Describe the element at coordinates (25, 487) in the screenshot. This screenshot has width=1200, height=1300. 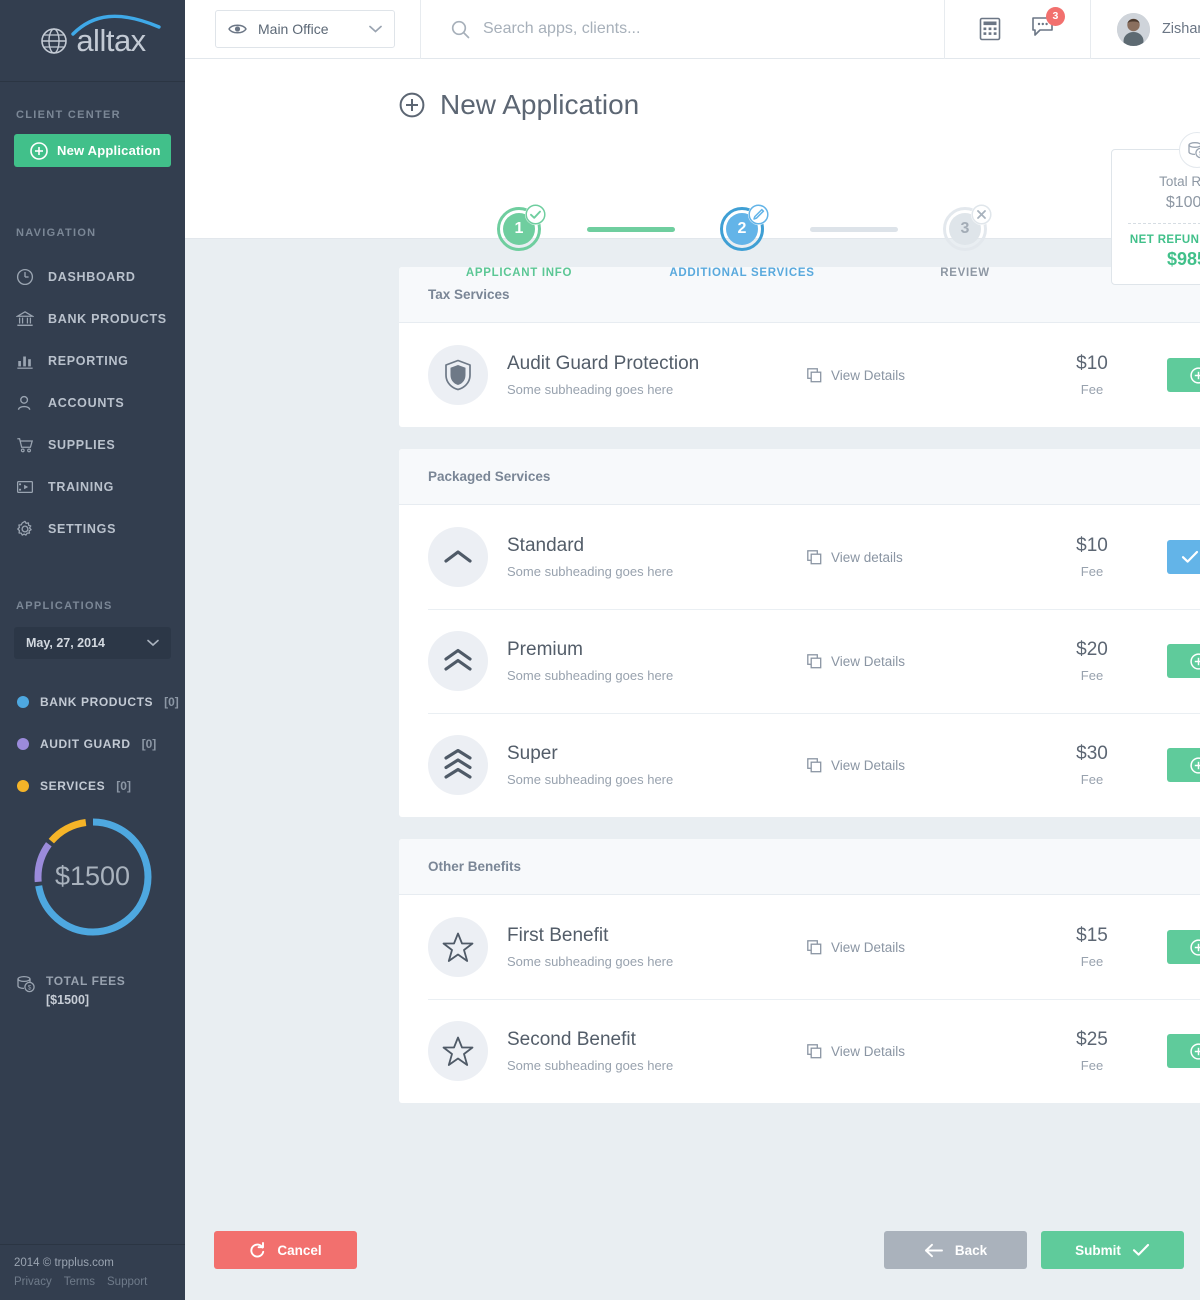
I see `film-icon` at that location.